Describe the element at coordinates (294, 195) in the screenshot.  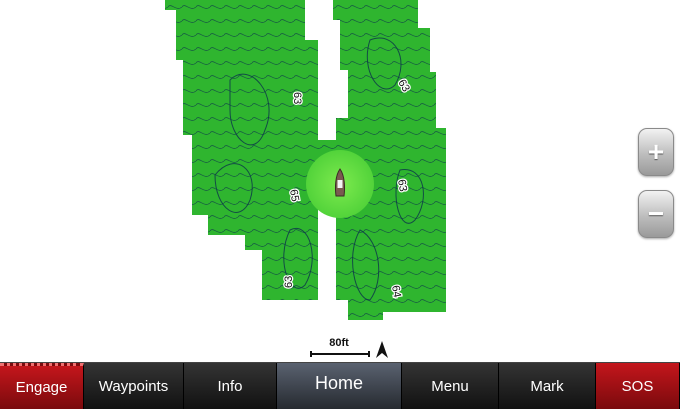
I see `depth-label: 65` at that location.